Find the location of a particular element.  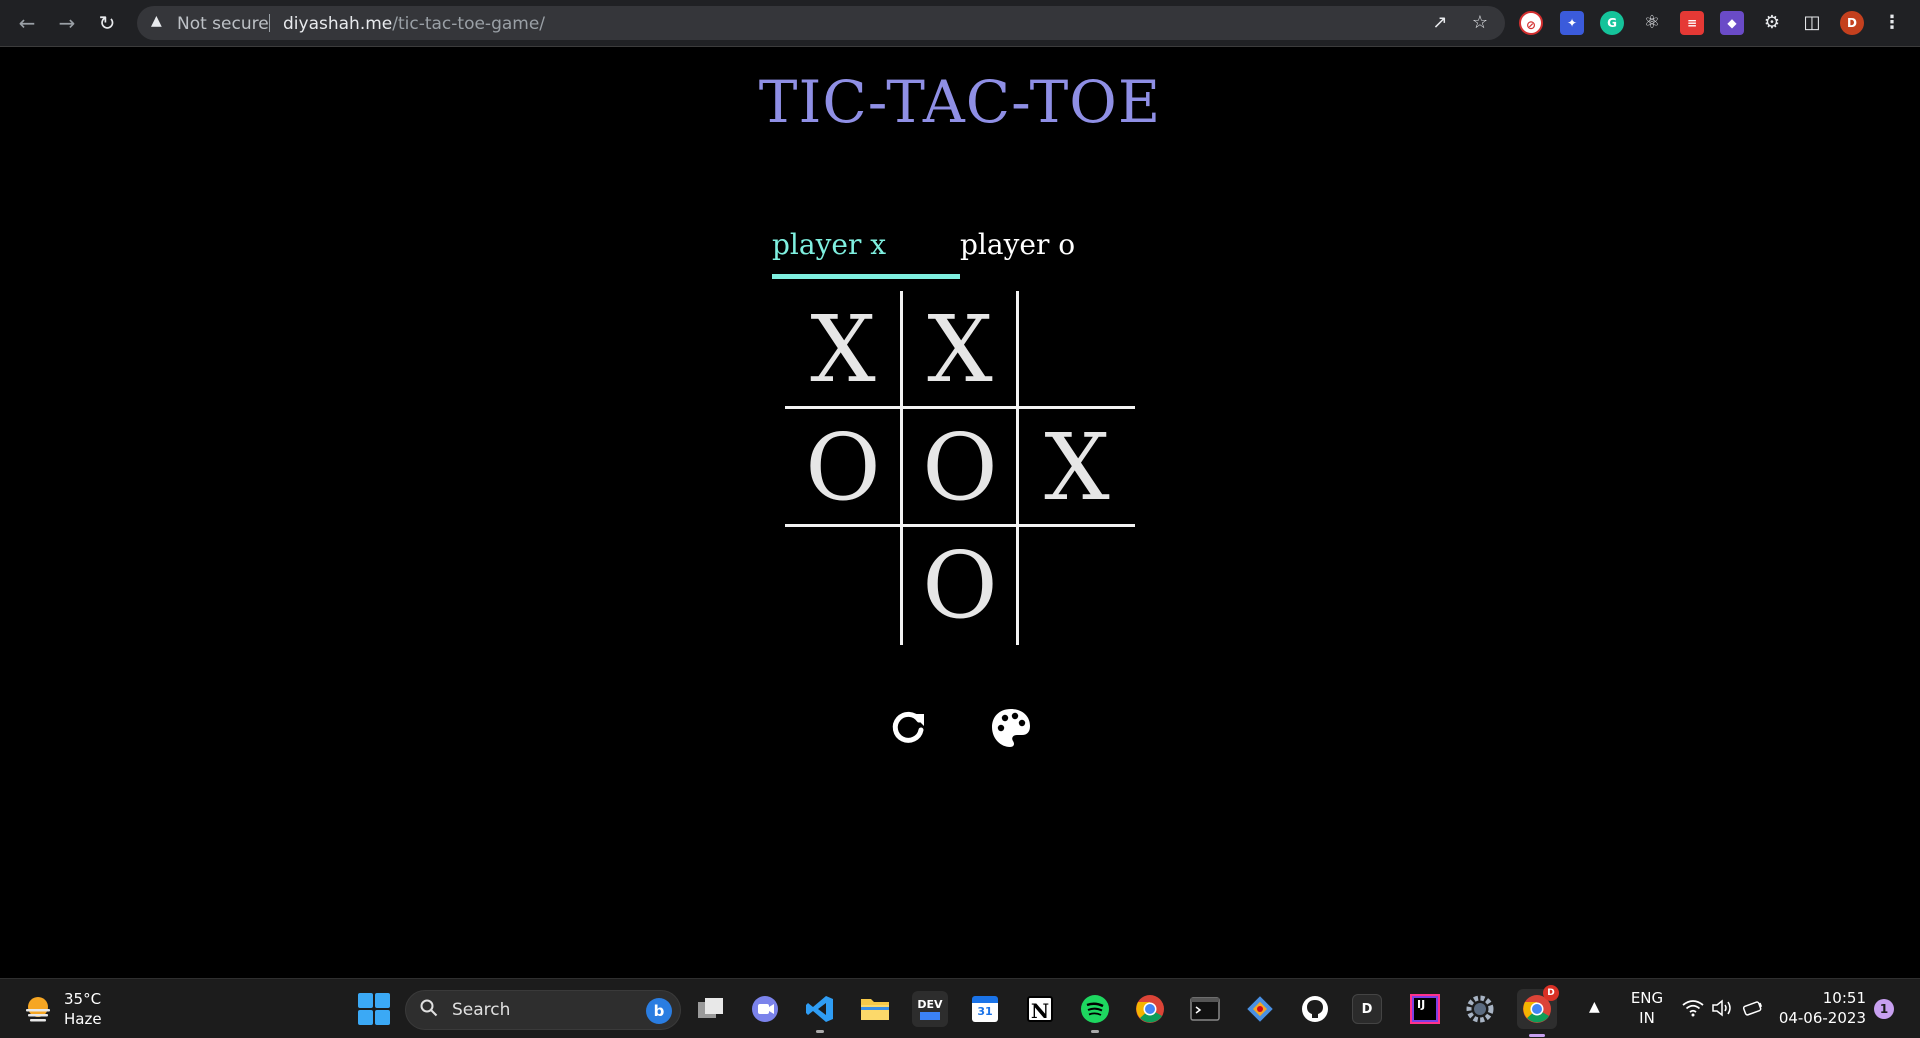

todoist-icon: ≡ is located at coordinates (1692, 23).